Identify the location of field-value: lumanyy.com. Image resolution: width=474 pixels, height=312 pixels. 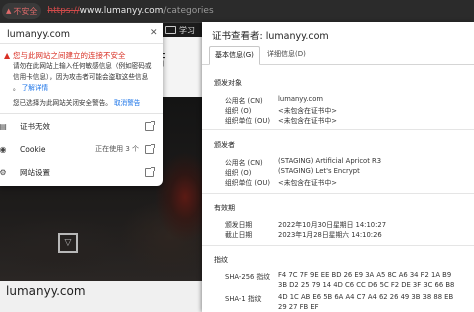
(301, 99).